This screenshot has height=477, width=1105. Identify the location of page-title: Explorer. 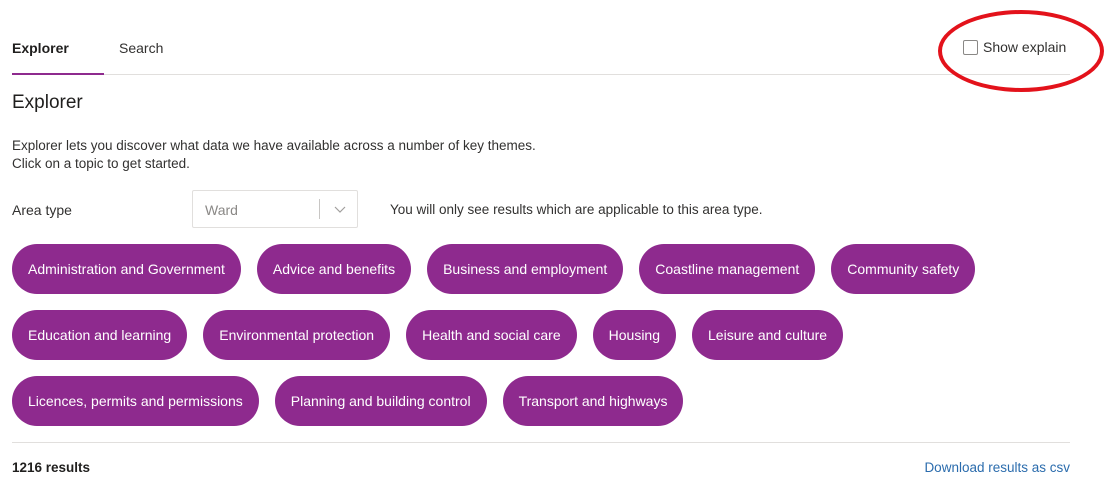
(47, 102).